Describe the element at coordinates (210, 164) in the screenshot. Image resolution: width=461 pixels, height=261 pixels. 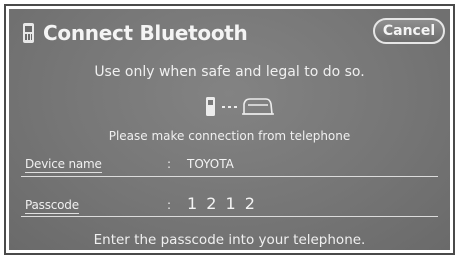
I see `device-name-value: TOYOTA` at that location.